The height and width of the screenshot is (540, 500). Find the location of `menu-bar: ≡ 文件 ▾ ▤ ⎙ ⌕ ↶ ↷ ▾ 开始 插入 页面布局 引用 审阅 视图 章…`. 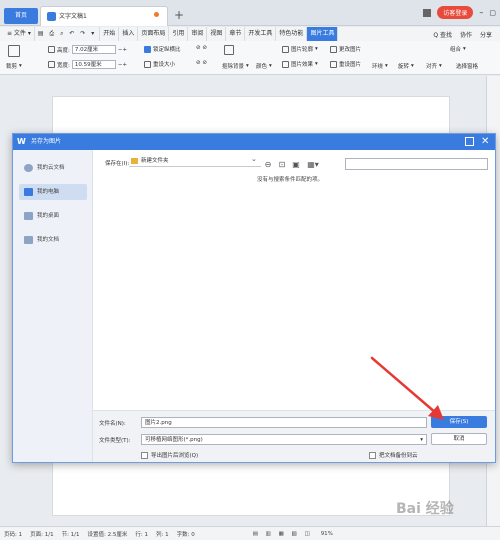

menu-bar: ≡ 文件 ▾ ▤ ⎙ ⌕ ↶ ↷ ▾ 开始 插入 页面布局 引用 审阅 视图 章… is located at coordinates (250, 34).